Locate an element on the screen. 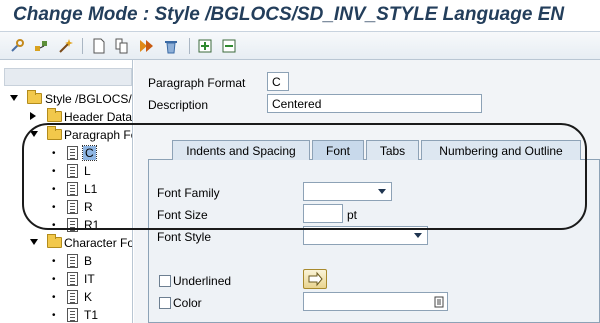 Image resolution: width=600 pixels, height=323 pixels. font-family-label: Font Family is located at coordinates (188, 193).